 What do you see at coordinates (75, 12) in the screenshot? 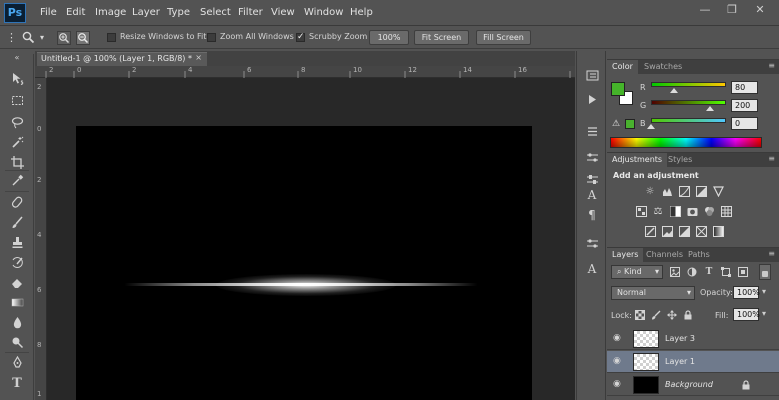
I see `menu-edit: Edit` at bounding box center [75, 12].